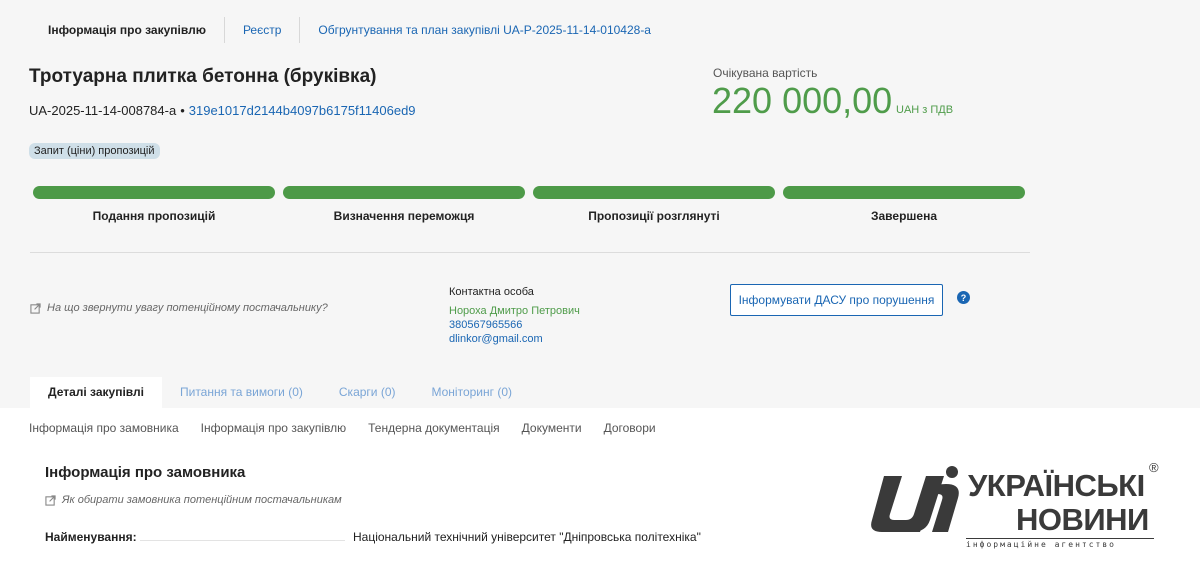 This screenshot has height=563, width=1200. Describe the element at coordinates (434, 428) in the screenshot. I see `subnav-tender-docs: Тендерна документація` at that location.